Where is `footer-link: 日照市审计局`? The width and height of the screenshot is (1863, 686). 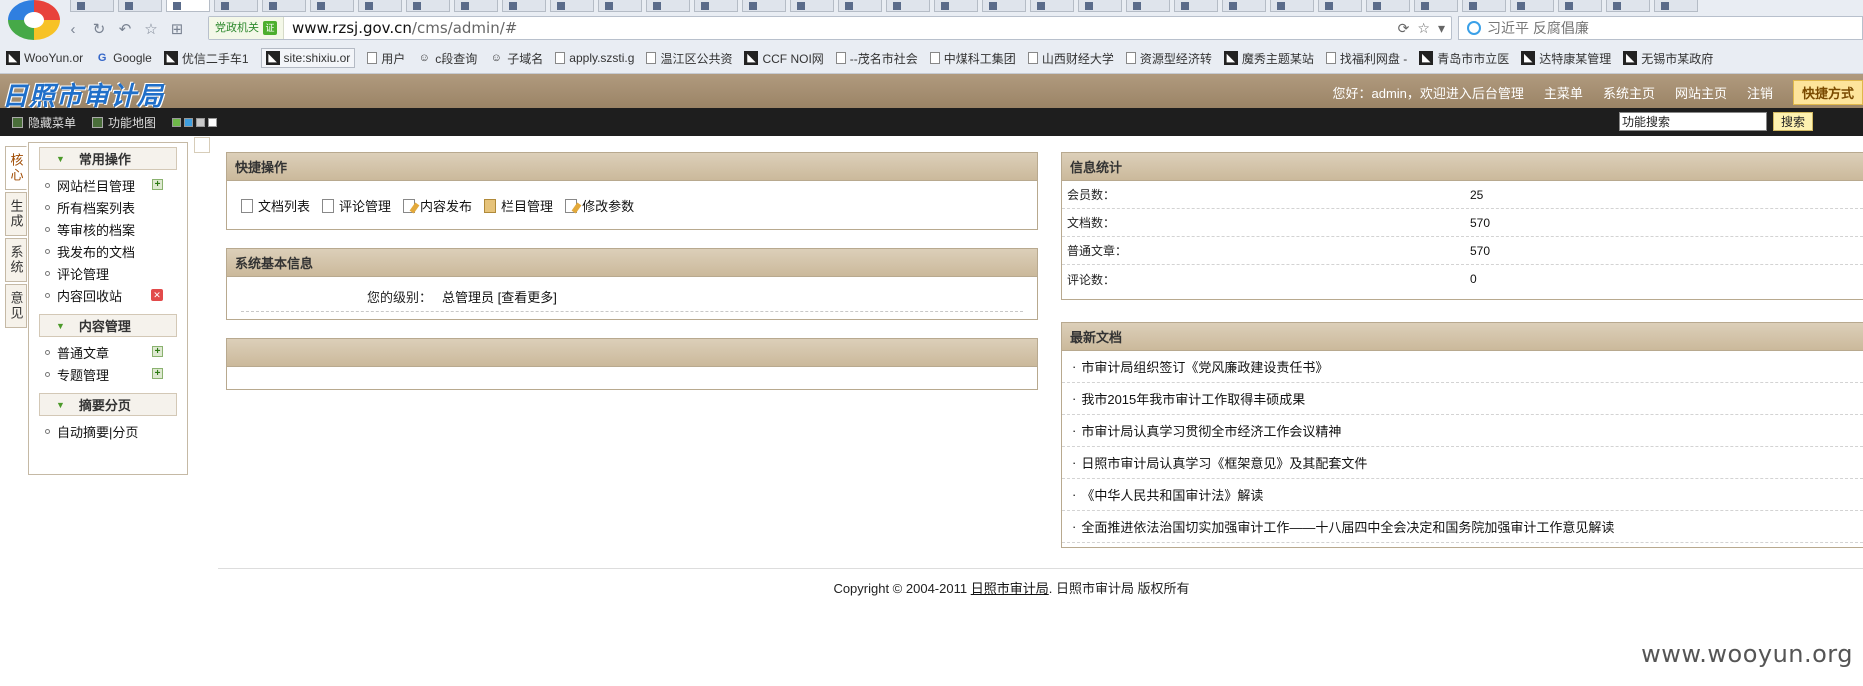
footer-link: 日照市审计局 is located at coordinates (1010, 588).